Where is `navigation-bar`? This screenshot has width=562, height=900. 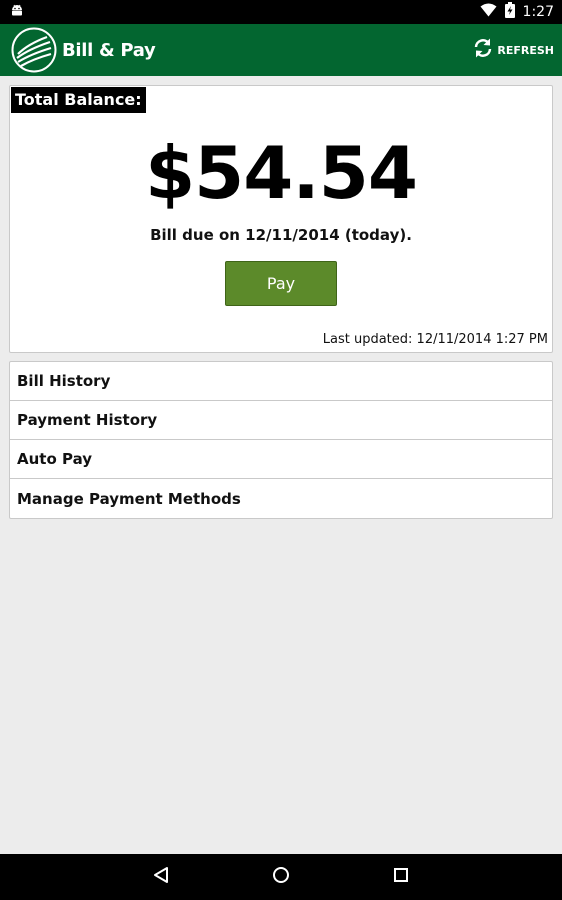 navigation-bar is located at coordinates (281, 877).